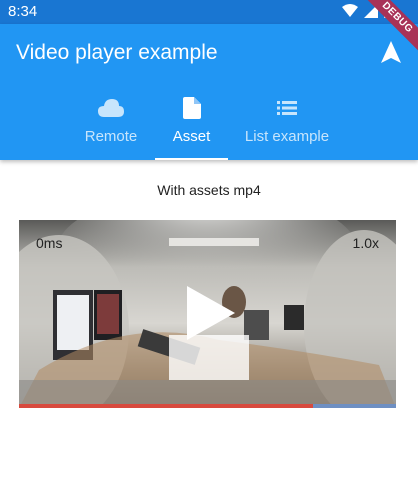 The height and width of the screenshot is (480, 418). What do you see at coordinates (111, 136) in the screenshot?
I see `tab-remote-label: Remote` at bounding box center [111, 136].